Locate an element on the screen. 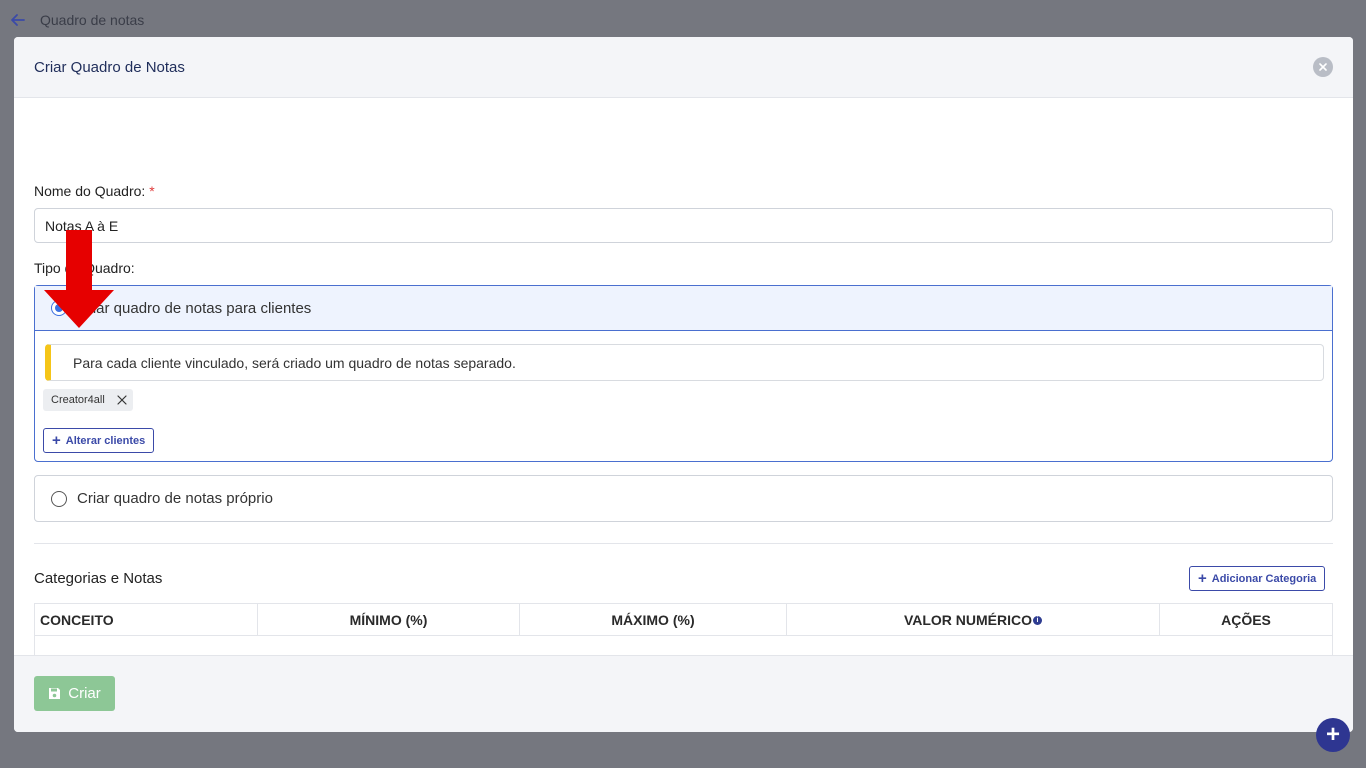 The width and height of the screenshot is (1366, 768). floating-add-button: + is located at coordinates (1333, 735).